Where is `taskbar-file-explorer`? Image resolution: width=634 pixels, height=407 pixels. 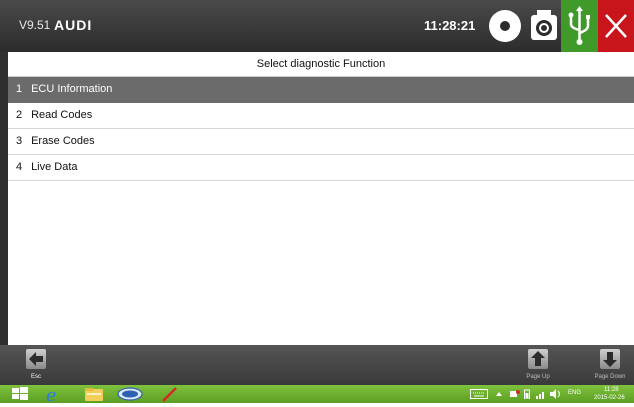 taskbar-file-explorer is located at coordinates (94, 394).